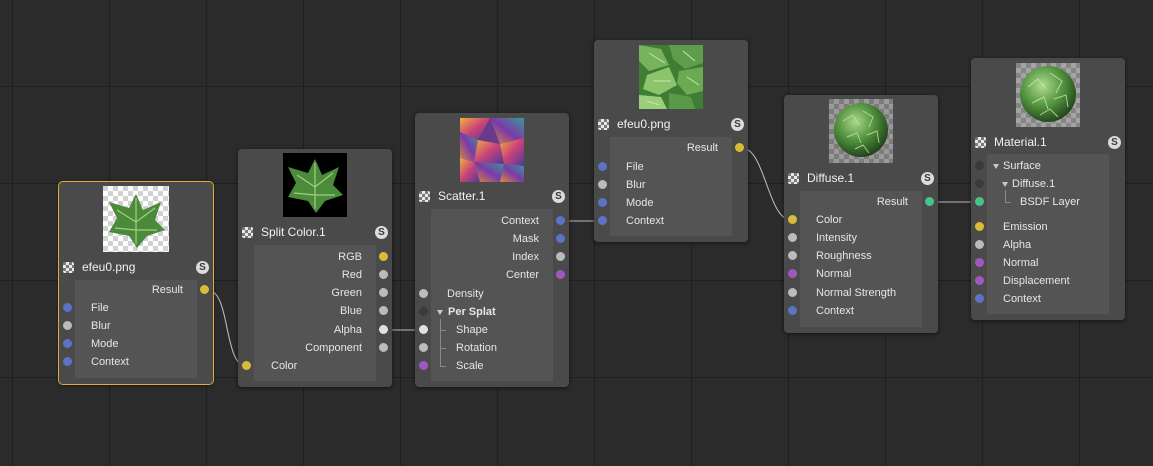 The image size is (1153, 466). I want to click on input-port-intensity, so click(792, 237).